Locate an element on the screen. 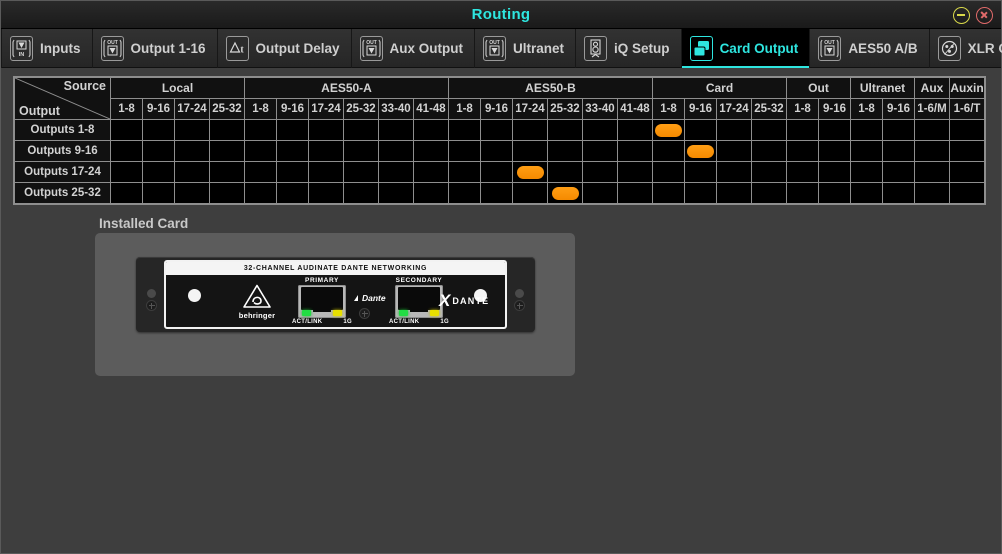 The image size is (1002, 554). tab-card-output: Card Output is located at coordinates (746, 48).